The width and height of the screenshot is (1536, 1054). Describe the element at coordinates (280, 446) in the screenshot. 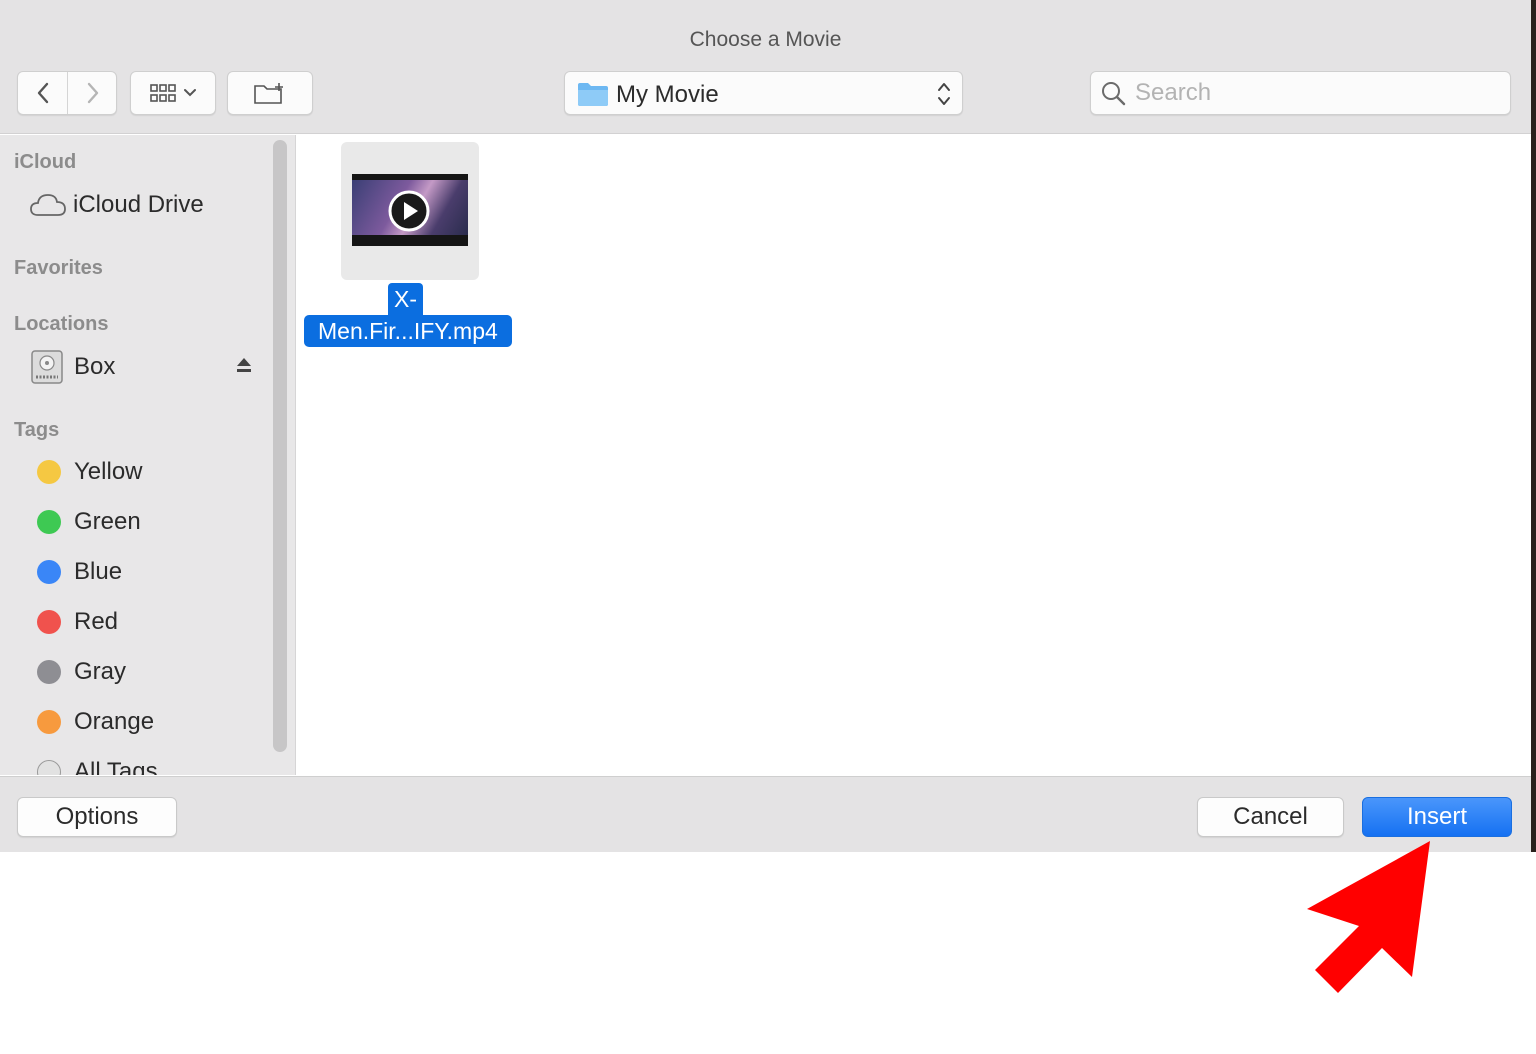

I see `sidebar-scrollbar` at that location.